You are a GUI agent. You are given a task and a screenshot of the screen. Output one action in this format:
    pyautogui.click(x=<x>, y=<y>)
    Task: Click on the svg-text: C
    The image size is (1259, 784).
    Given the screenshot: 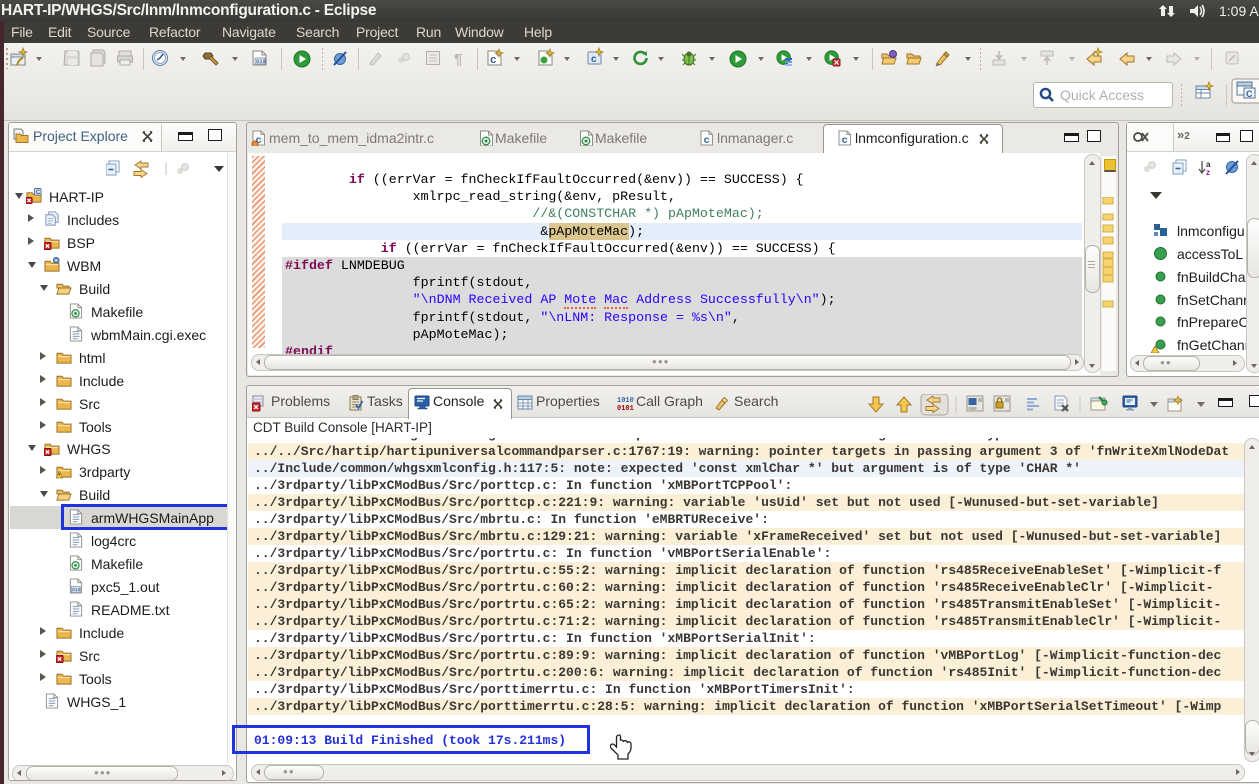 What is the action you would take?
    pyautogui.click(x=1249, y=94)
    